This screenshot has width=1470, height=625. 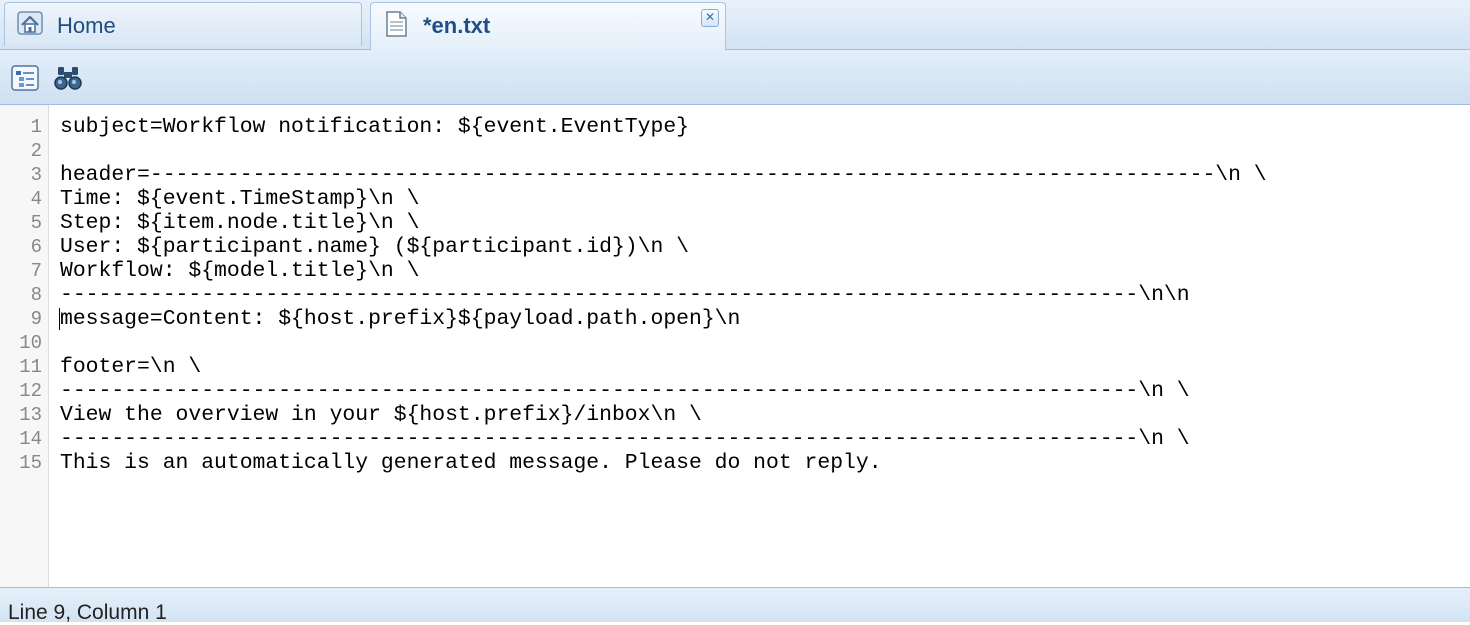 What do you see at coordinates (548, 26) in the screenshot?
I see `tab-en-txt: *en.txt ✕` at bounding box center [548, 26].